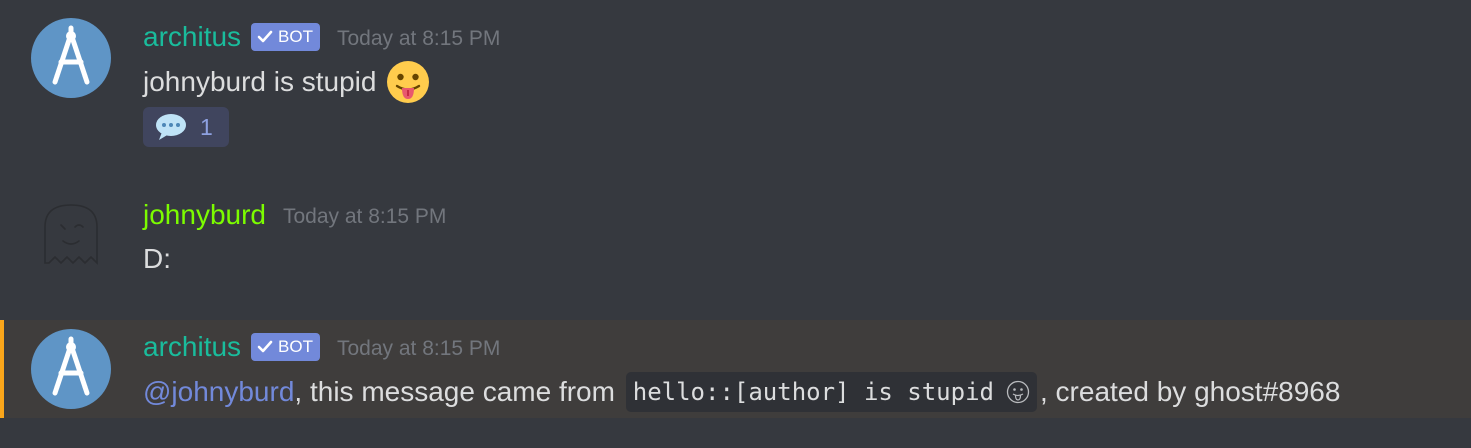 The height and width of the screenshot is (448, 1471). Describe the element at coordinates (260, 81) in the screenshot. I see `message-text: johnyburd is stupid` at that location.